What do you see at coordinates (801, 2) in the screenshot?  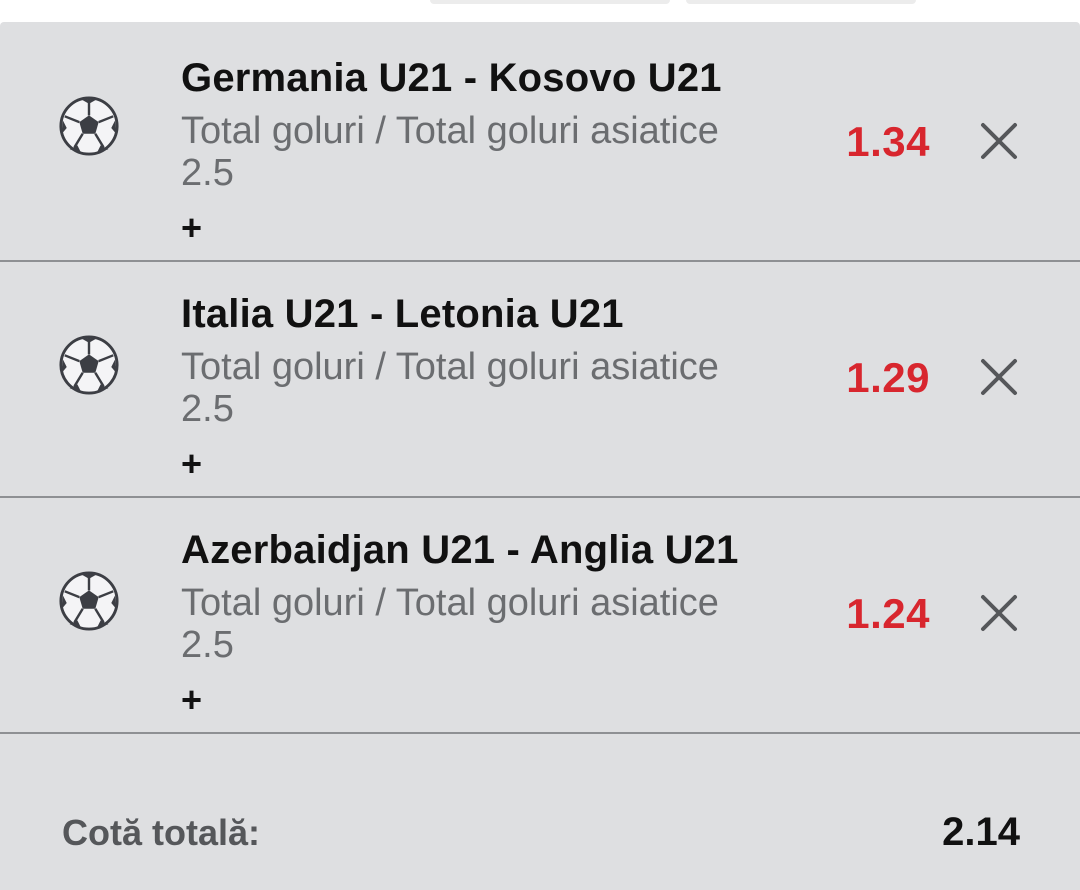 I see `top-tab-right` at bounding box center [801, 2].